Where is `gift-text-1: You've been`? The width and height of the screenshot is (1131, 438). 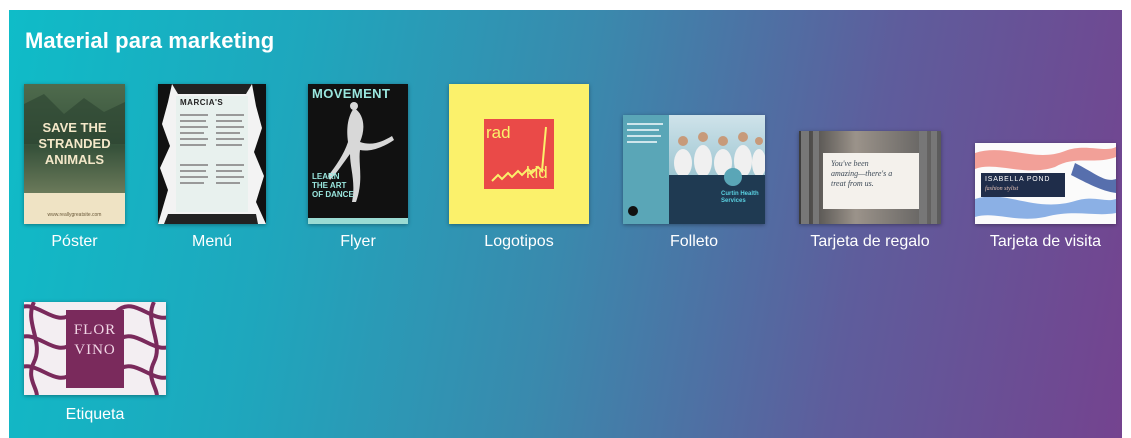 gift-text-1: You've been is located at coordinates (850, 163).